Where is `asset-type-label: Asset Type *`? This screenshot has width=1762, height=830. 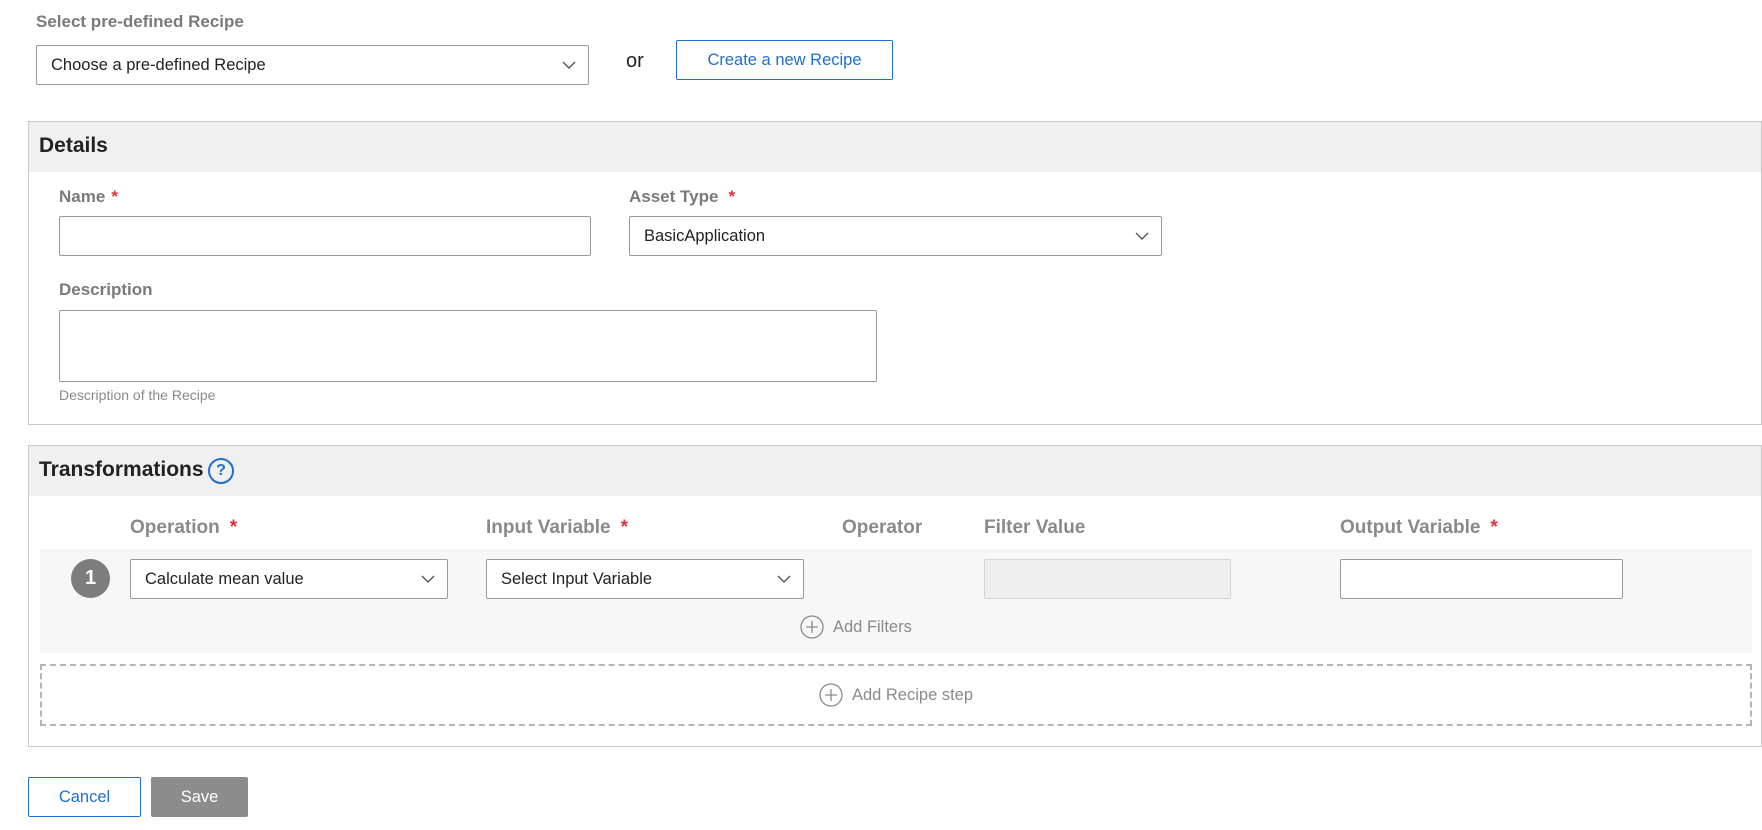 asset-type-label: Asset Type * is located at coordinates (682, 196).